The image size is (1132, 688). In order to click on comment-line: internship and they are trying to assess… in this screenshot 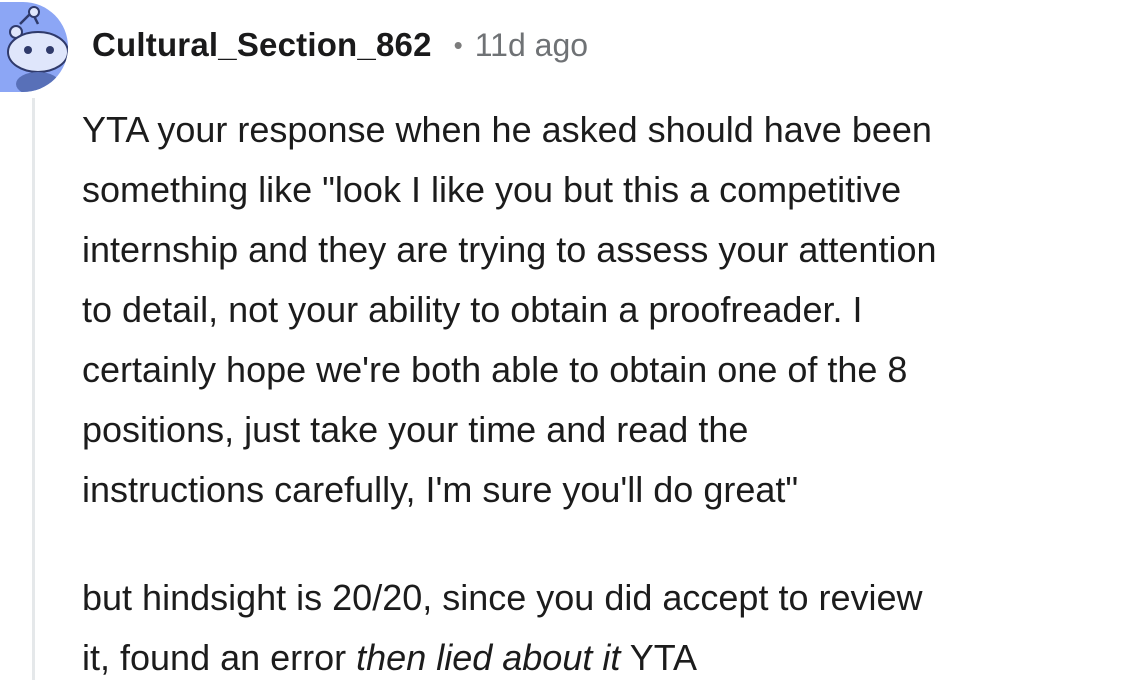, I will do `click(509, 249)`.